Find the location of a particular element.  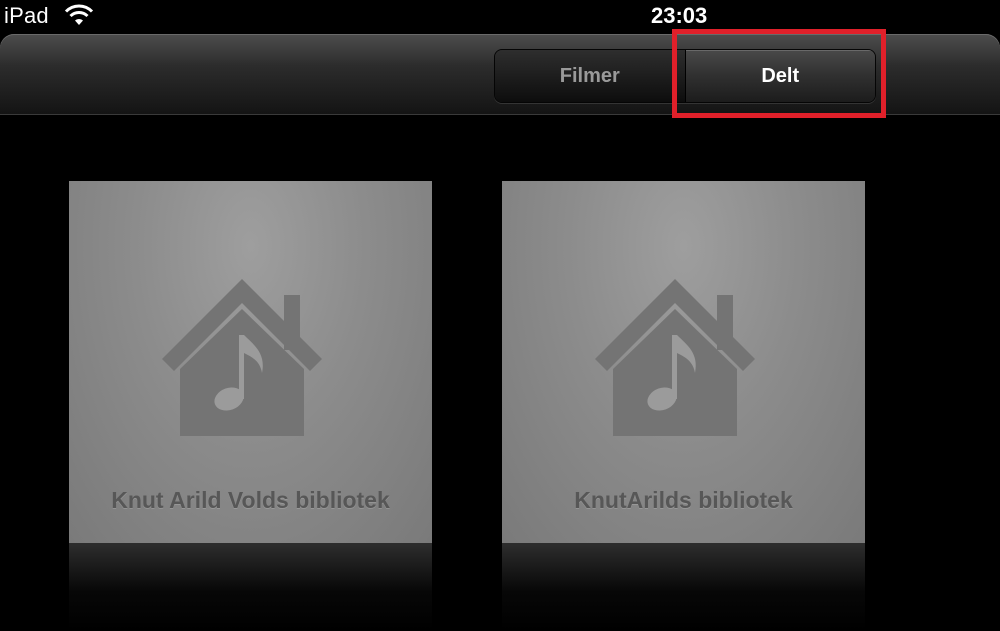

status-bar: iPad 23:03 is located at coordinates (500, 17).